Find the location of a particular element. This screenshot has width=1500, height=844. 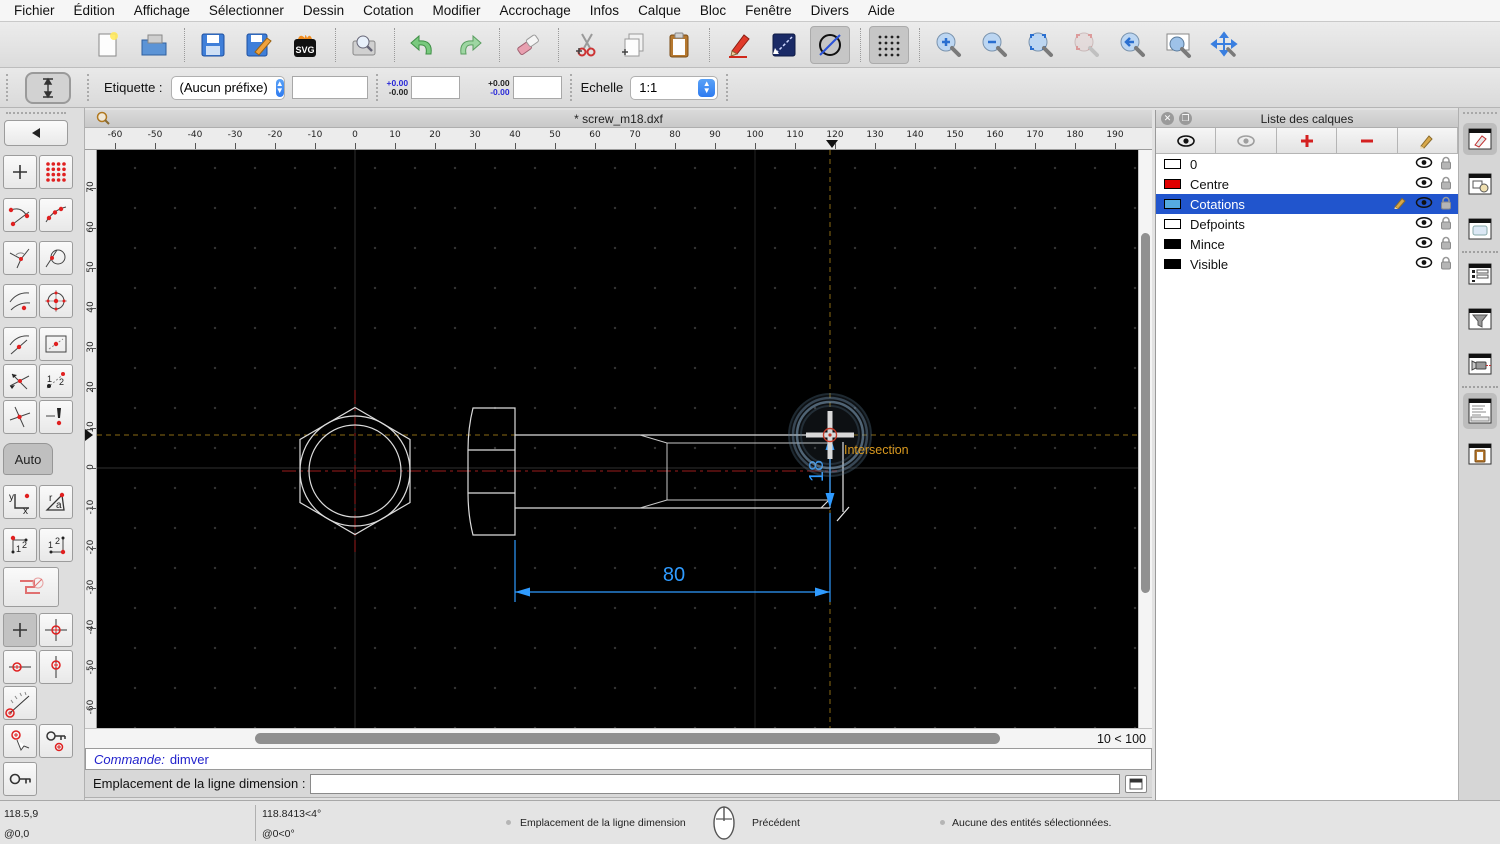

dimension-80: 80 is located at coordinates (672, 557).